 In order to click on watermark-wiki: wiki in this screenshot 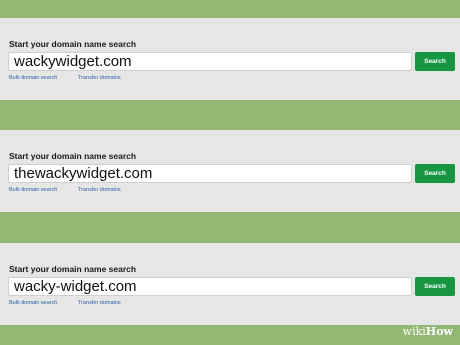, I will do `click(414, 331)`.